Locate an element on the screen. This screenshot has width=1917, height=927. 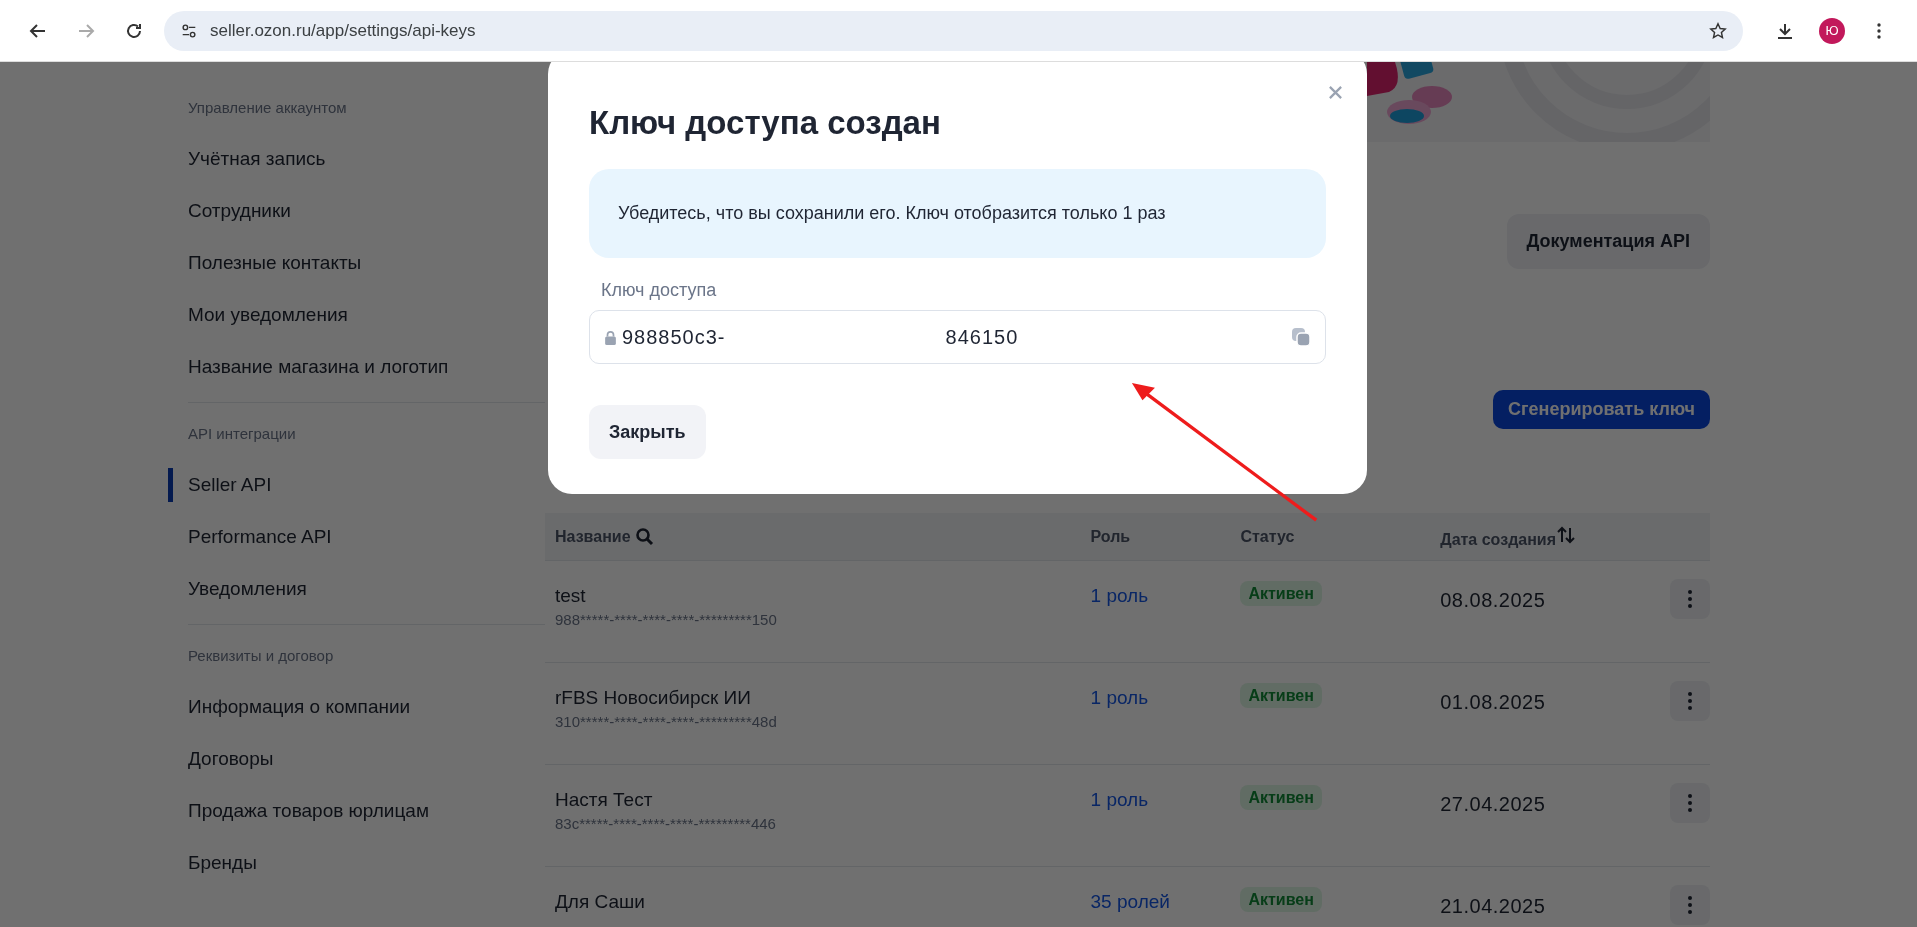
date-cell: 01.08.2025 is located at coordinates (1493, 702).